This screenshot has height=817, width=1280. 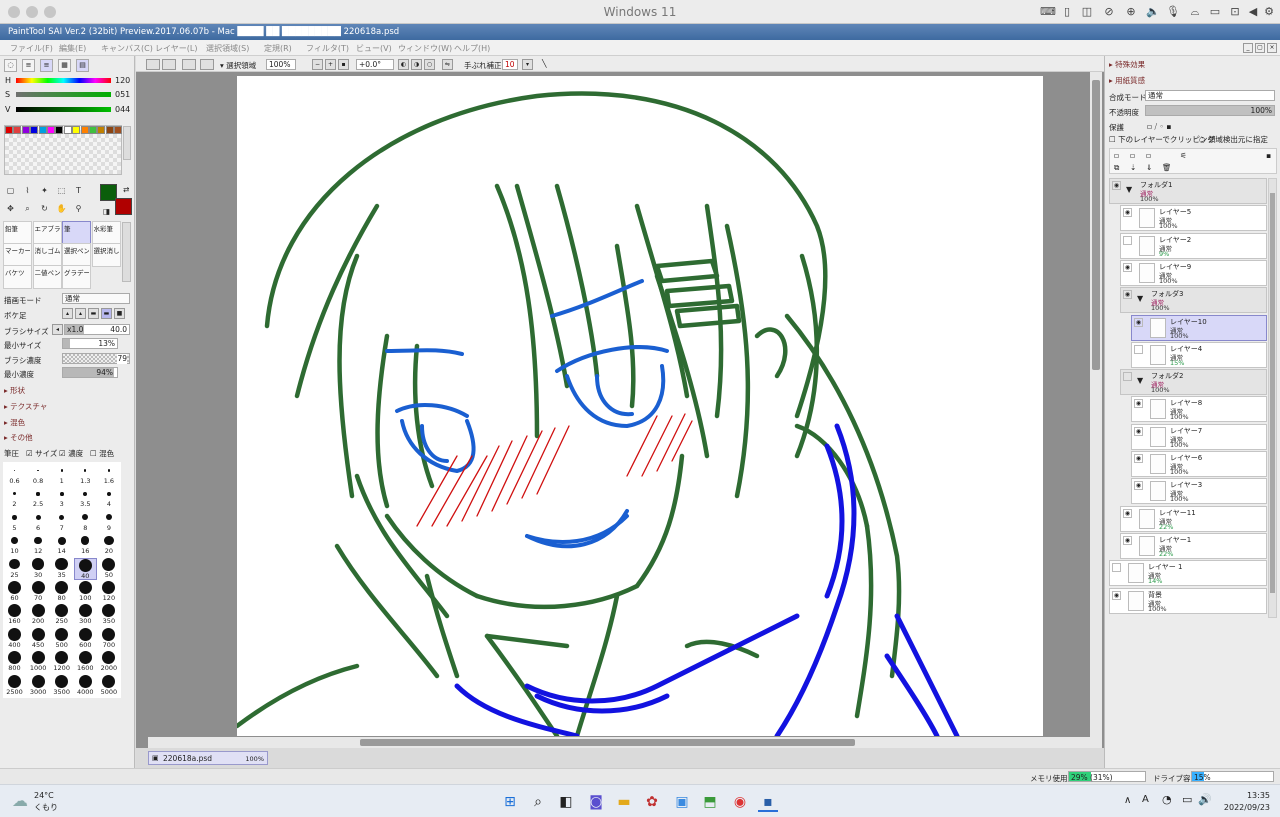 I want to click on swatch-button: ▤, so click(x=82, y=65).